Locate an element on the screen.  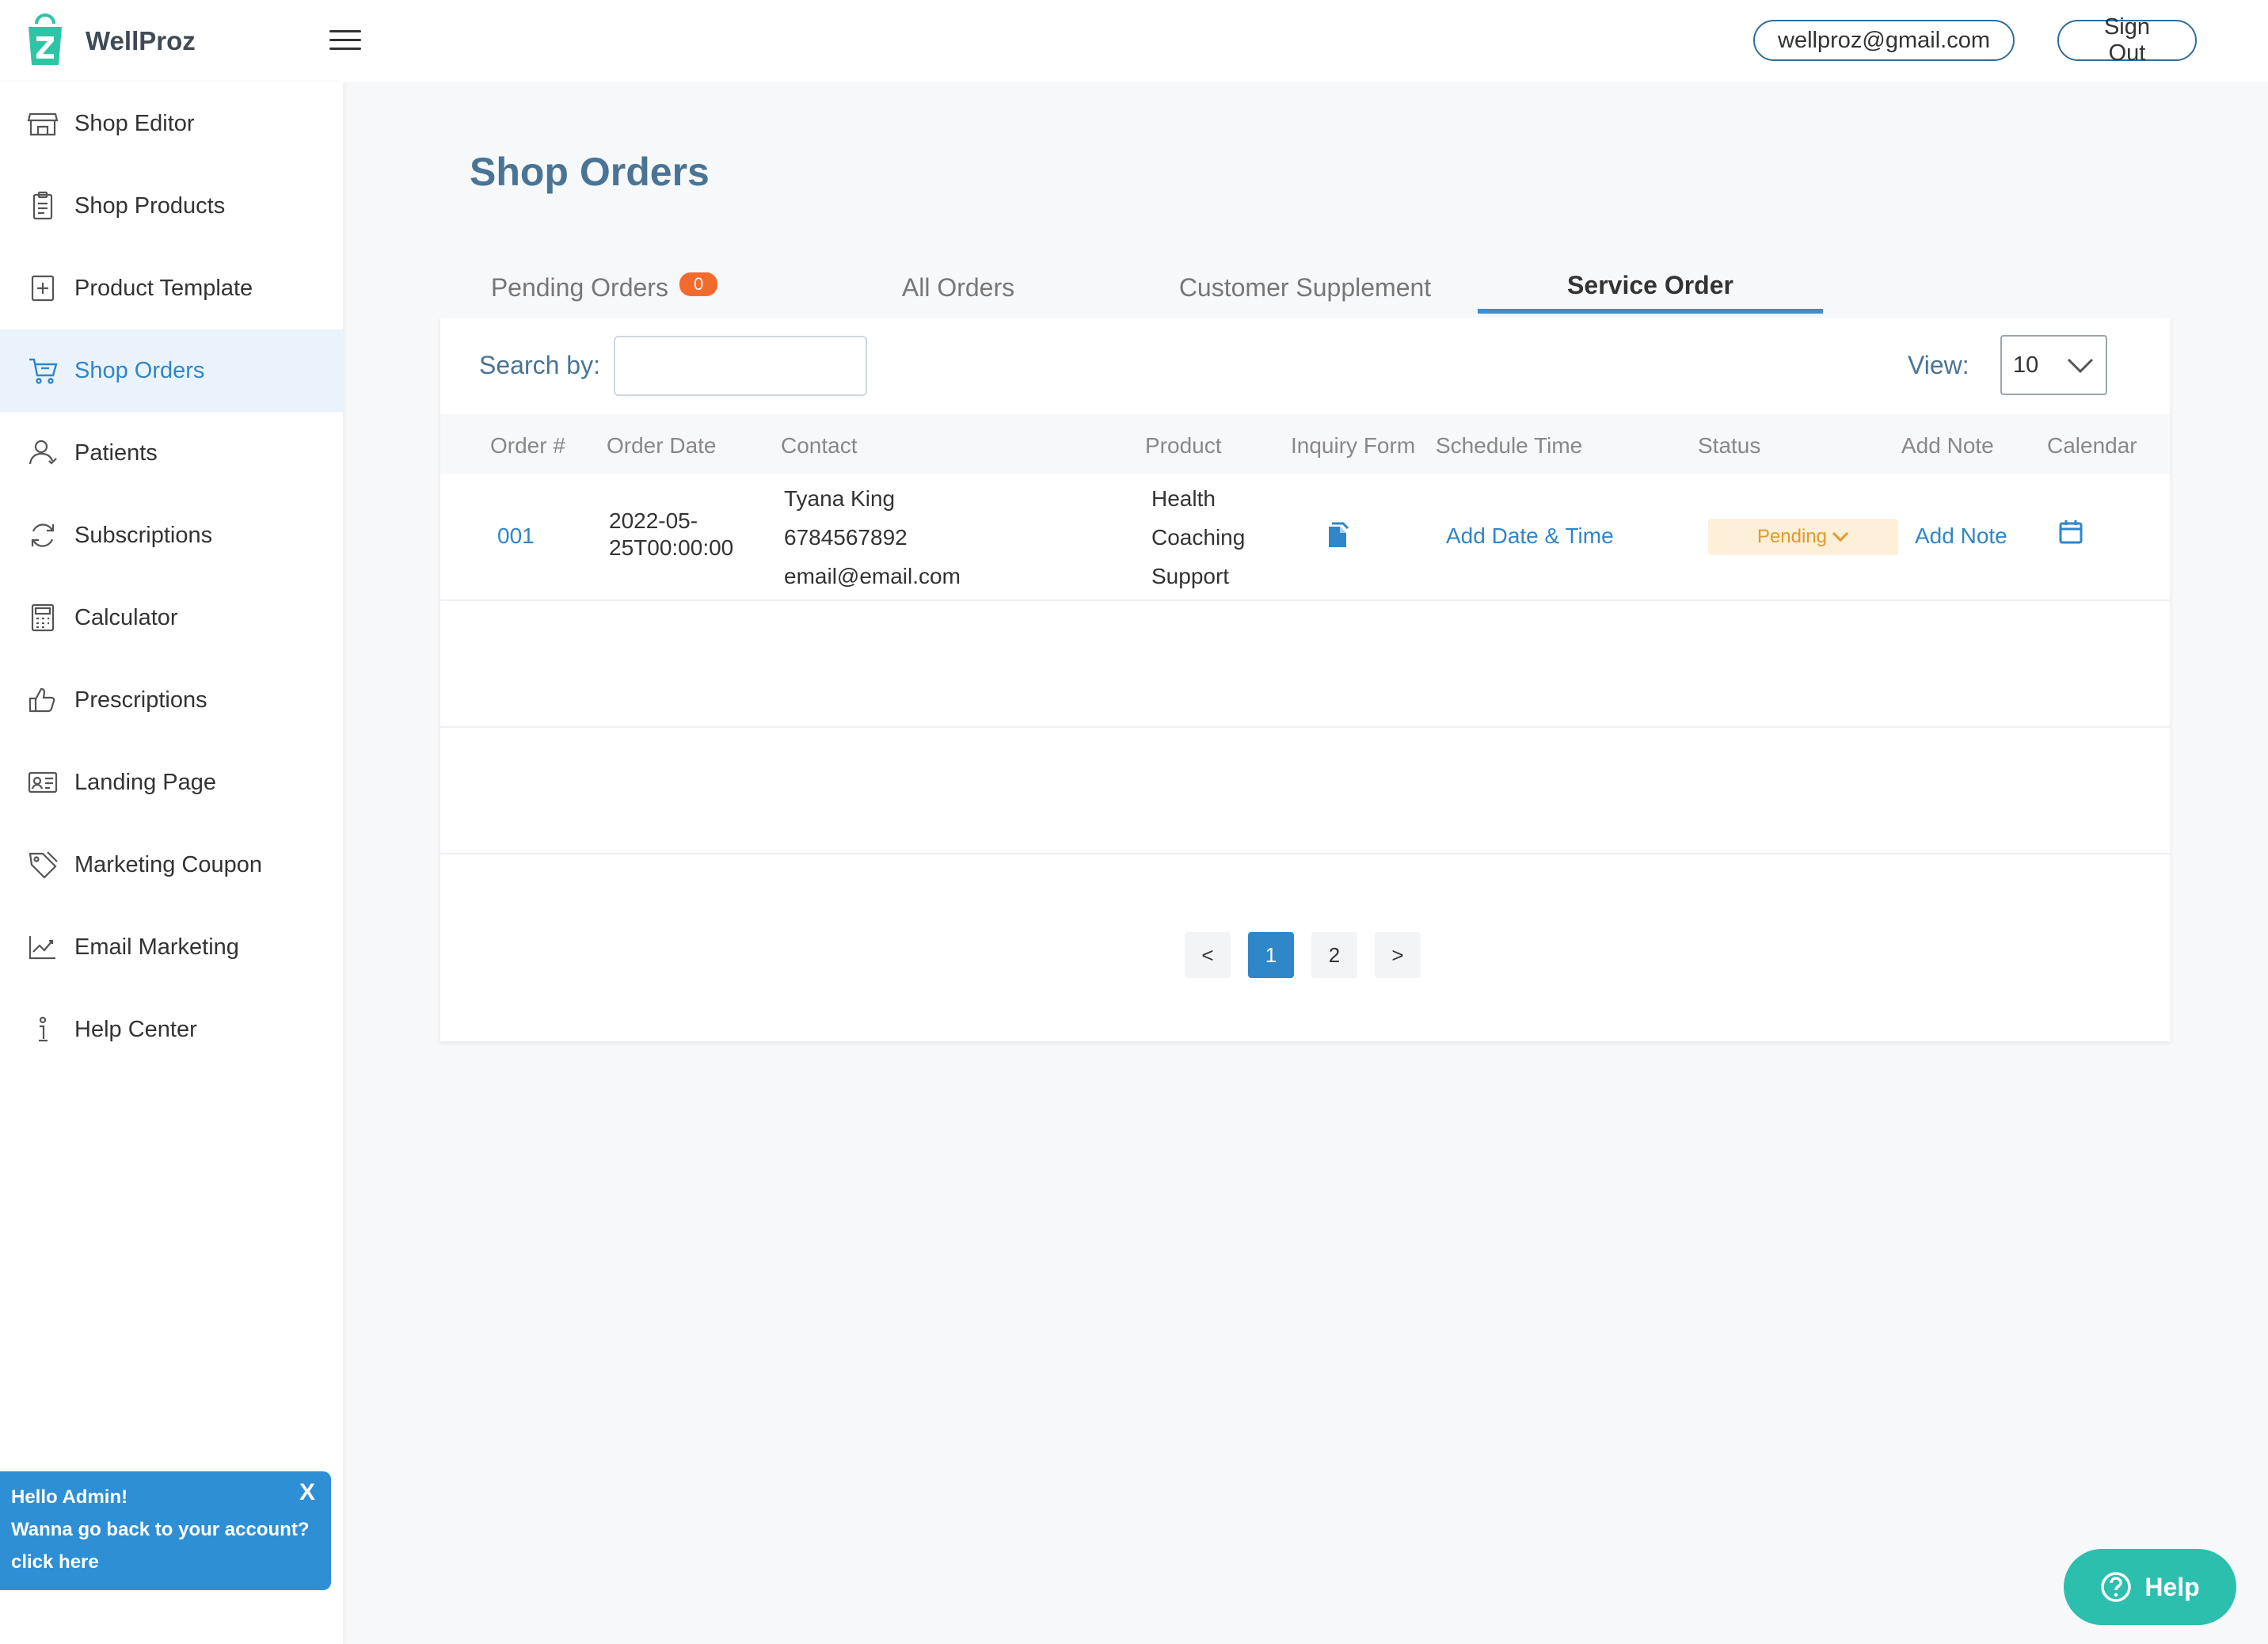
wellproz-logo-icon is located at coordinates (45, 41).